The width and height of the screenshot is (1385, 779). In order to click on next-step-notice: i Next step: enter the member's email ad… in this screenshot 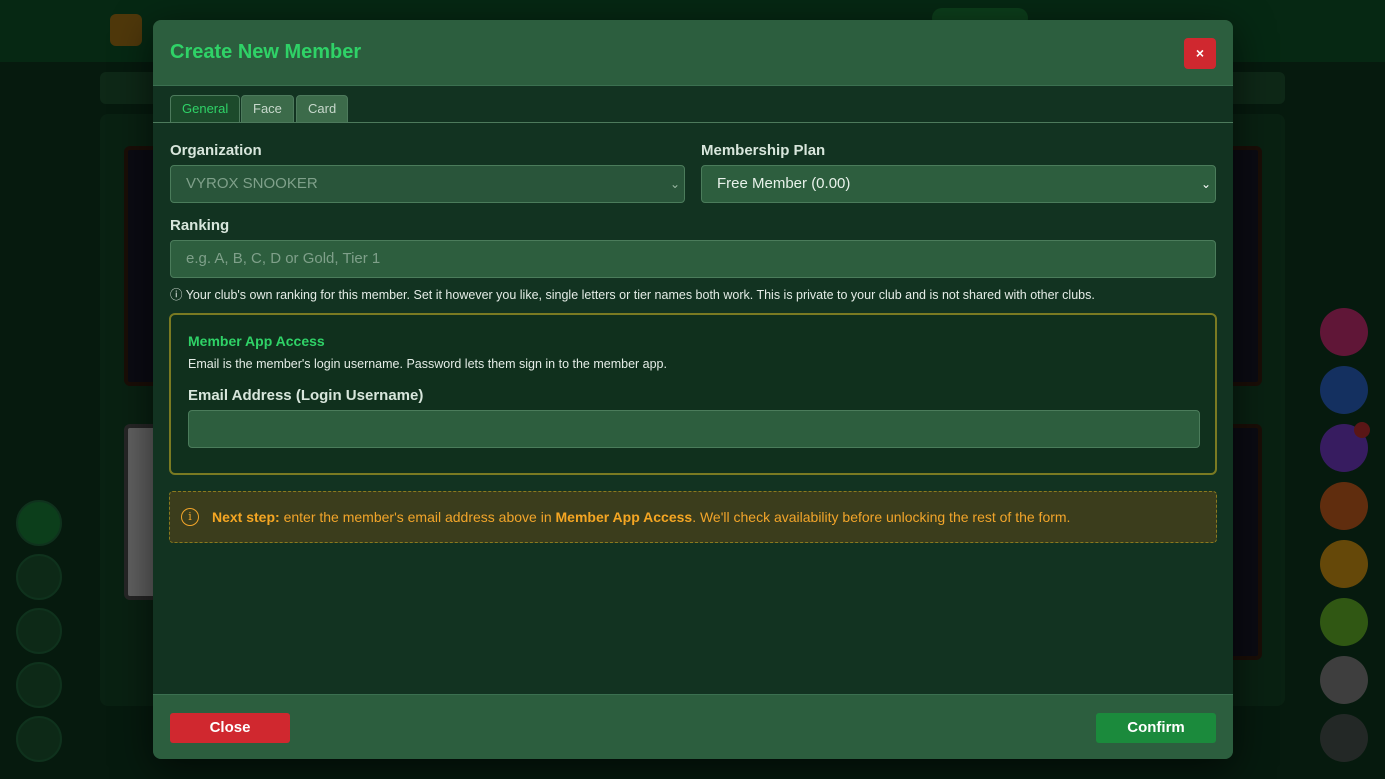, I will do `click(693, 517)`.